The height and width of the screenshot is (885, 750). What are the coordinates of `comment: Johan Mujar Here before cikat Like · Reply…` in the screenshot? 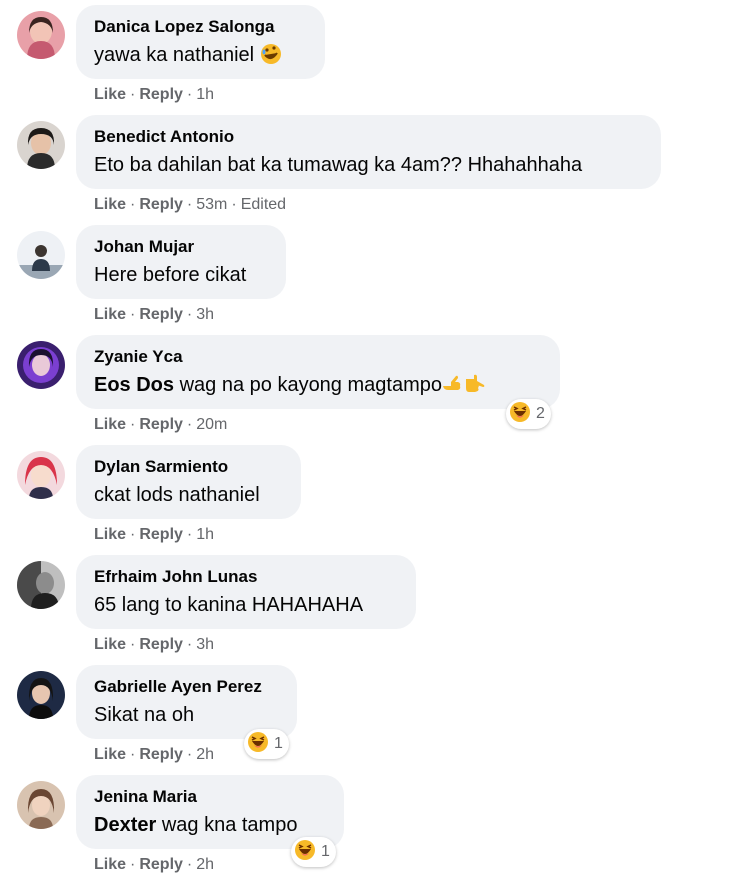 It's located at (375, 280).